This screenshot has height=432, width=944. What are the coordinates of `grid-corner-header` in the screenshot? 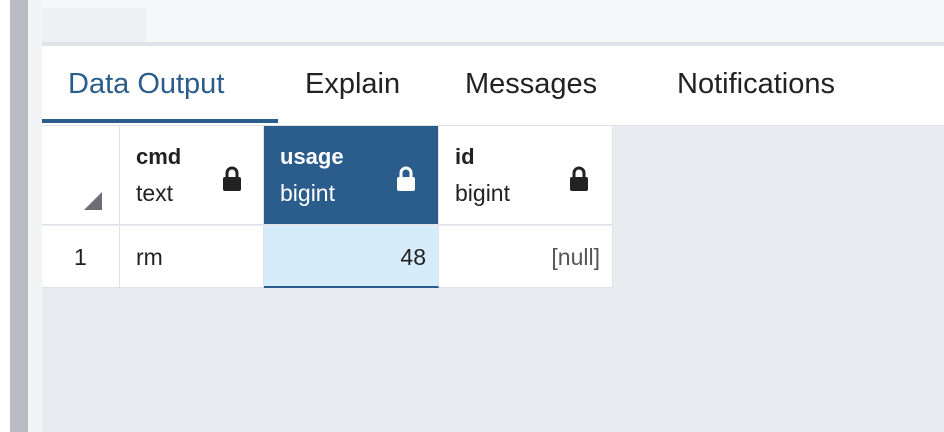 It's located at (81, 175).